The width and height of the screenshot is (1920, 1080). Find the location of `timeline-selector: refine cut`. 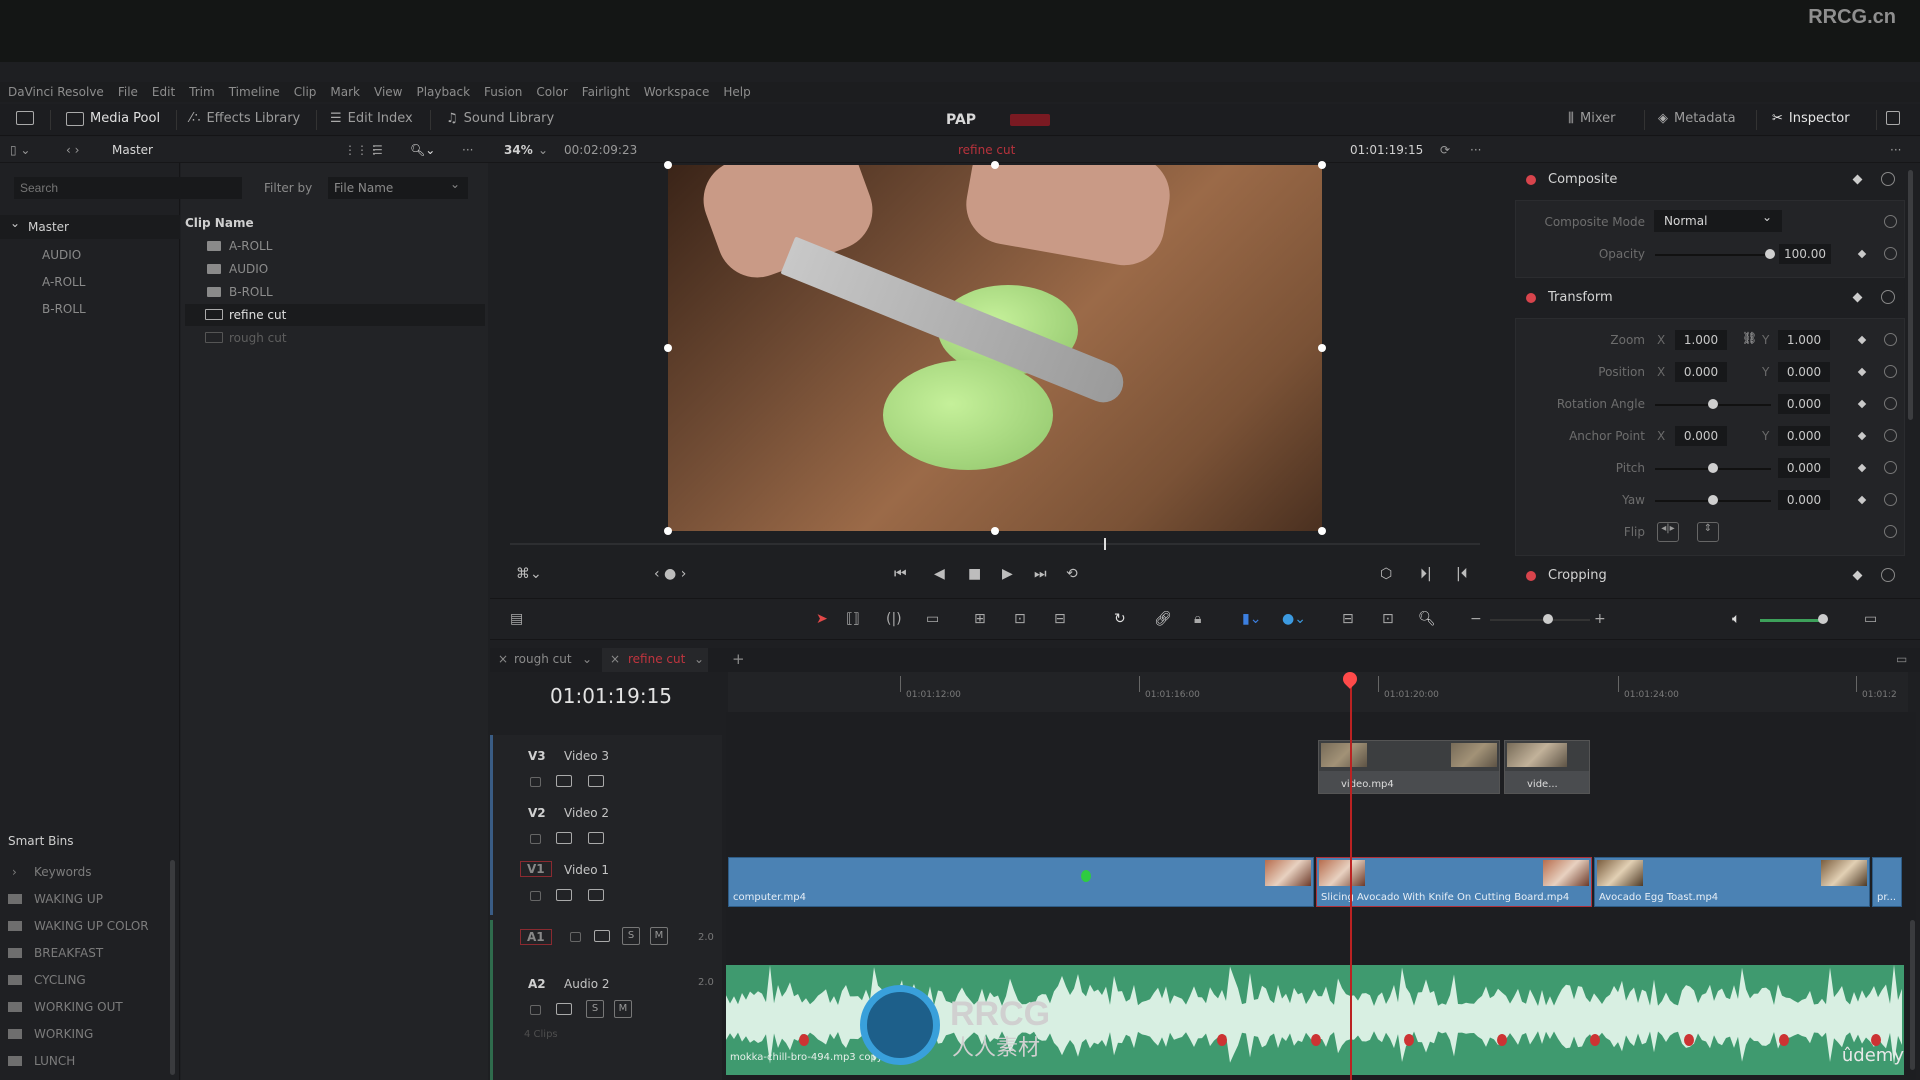

timeline-selector: refine cut is located at coordinates (986, 150).